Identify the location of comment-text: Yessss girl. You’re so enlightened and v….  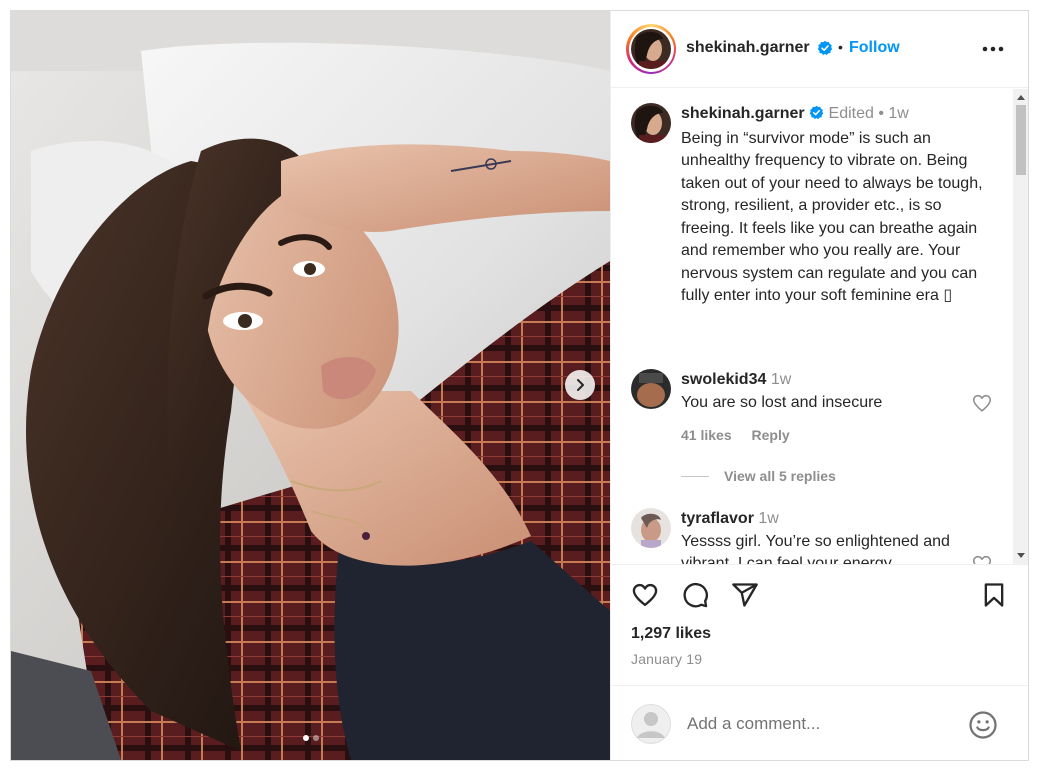
(815, 548).